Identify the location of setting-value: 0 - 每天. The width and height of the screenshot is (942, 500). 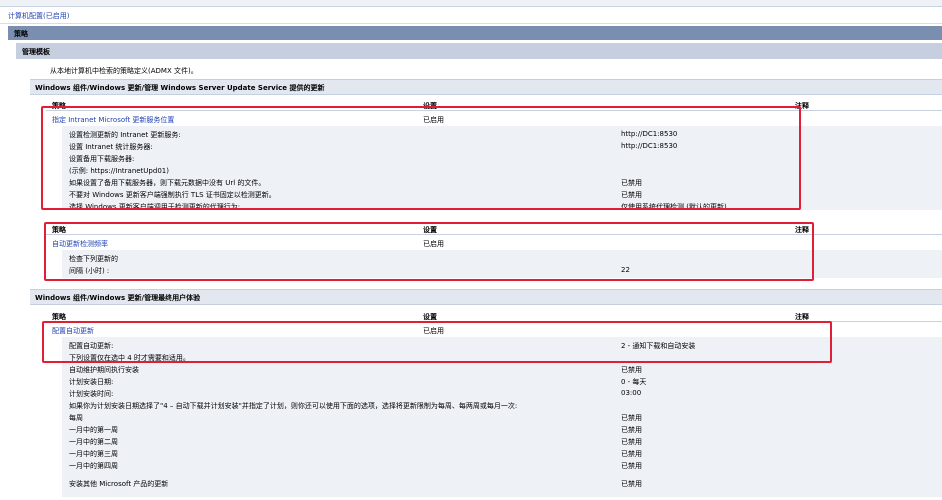
(634, 382).